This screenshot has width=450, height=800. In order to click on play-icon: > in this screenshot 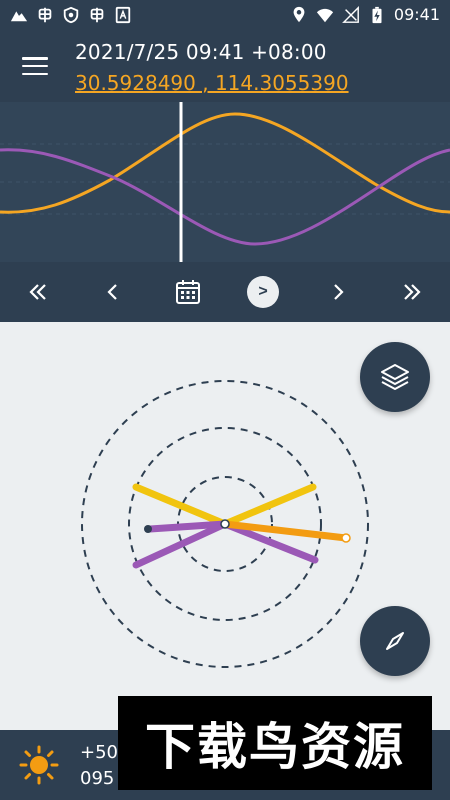, I will do `click(263, 292)`.